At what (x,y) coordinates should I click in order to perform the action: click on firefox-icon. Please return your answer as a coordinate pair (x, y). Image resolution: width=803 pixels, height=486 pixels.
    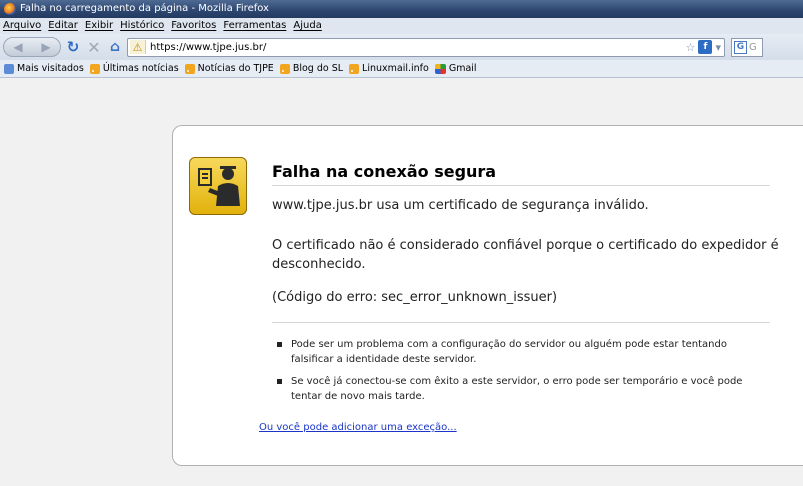
    Looking at the image, I should click on (10, 9).